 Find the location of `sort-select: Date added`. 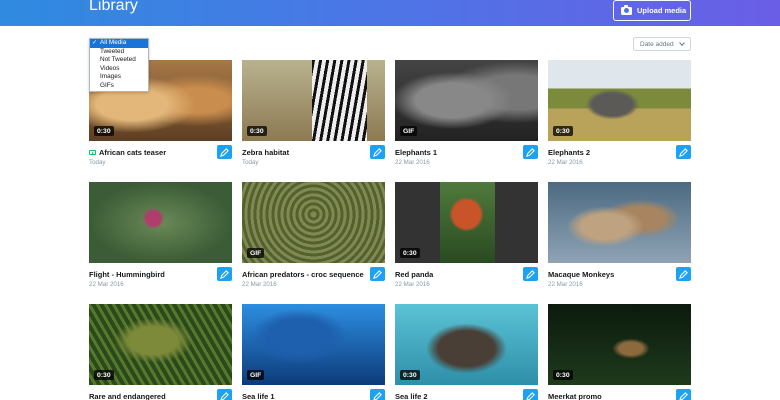

sort-select: Date added is located at coordinates (662, 44).